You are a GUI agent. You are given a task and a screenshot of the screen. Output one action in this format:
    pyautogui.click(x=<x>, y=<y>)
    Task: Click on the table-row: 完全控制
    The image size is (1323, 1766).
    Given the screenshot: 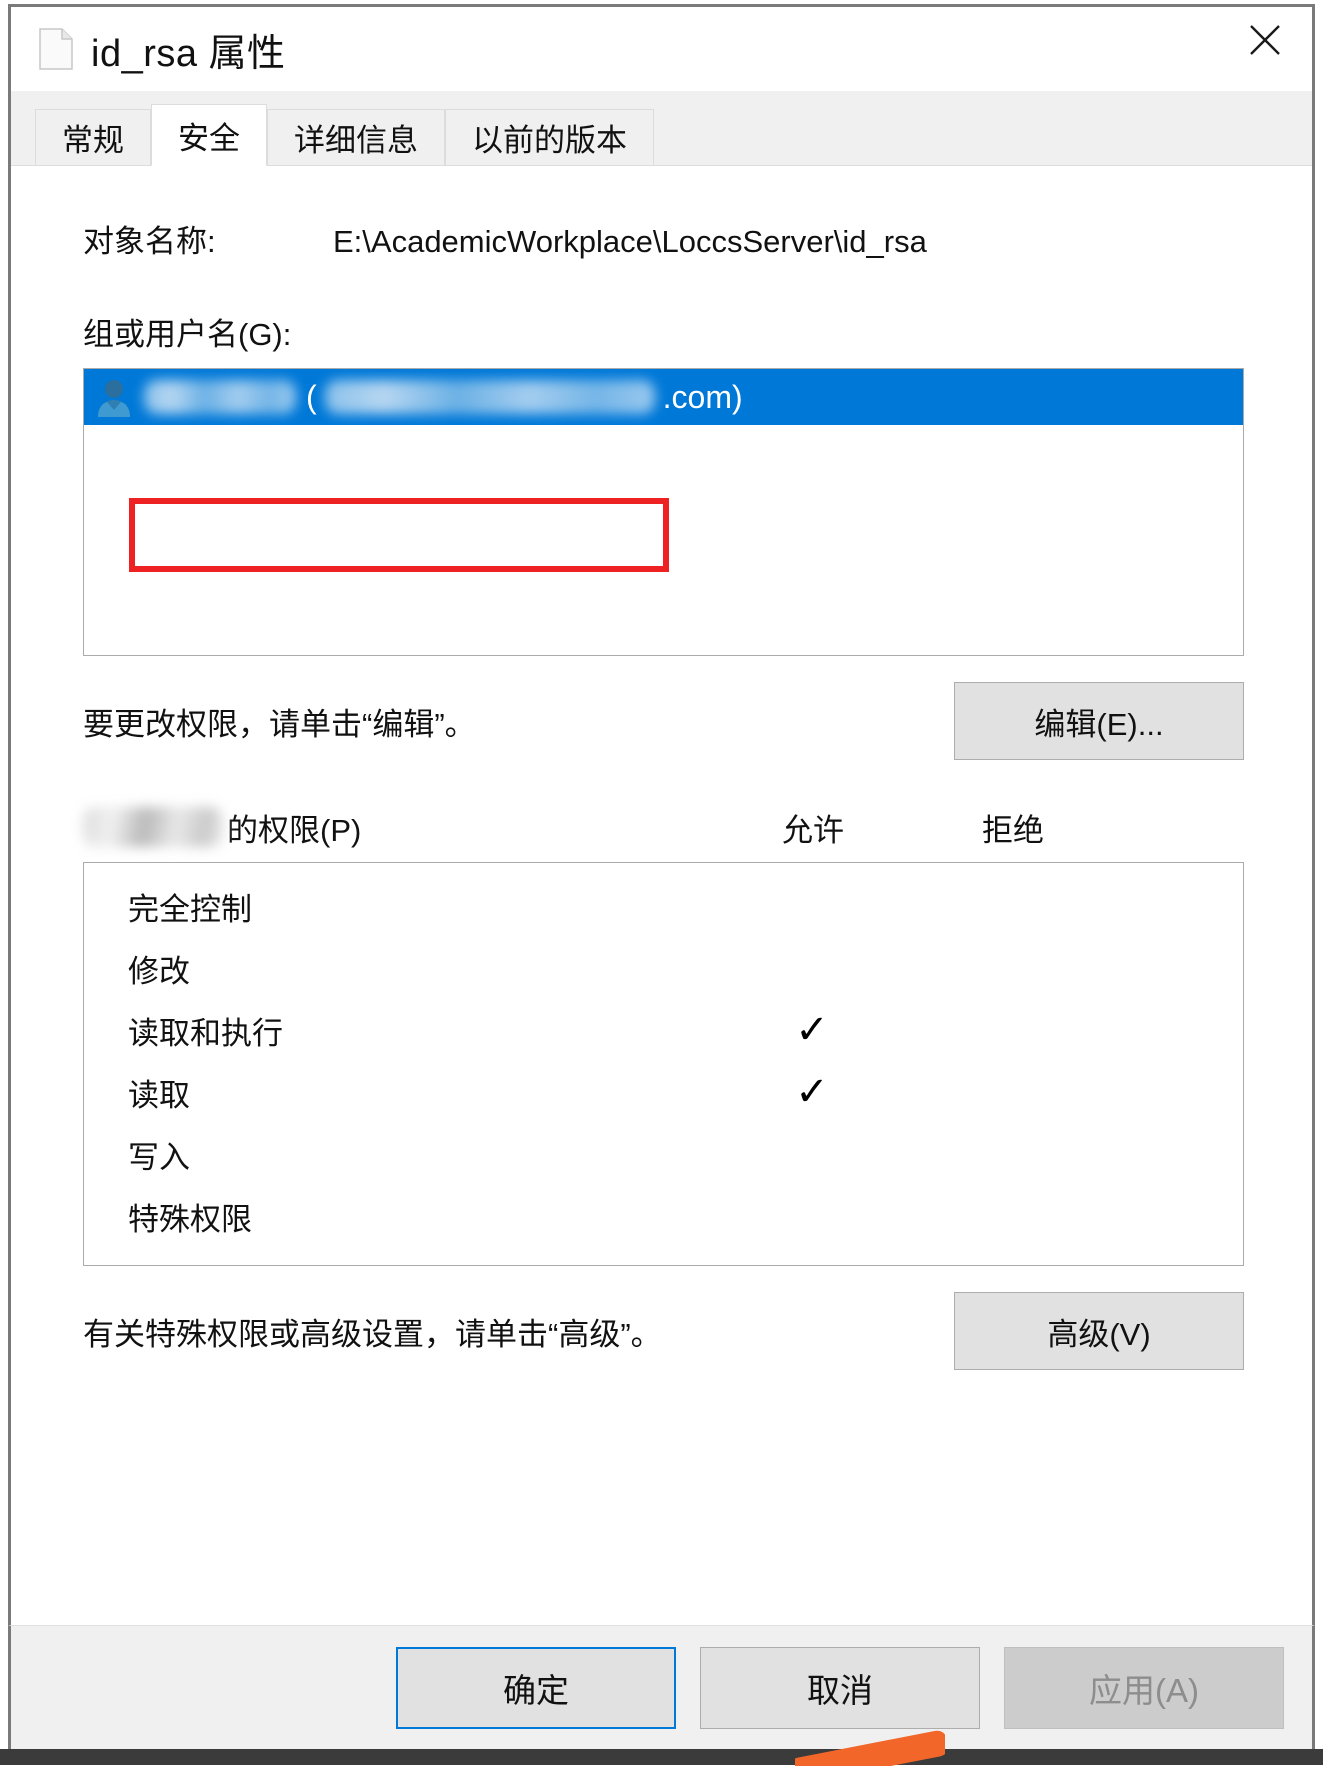 What is the action you would take?
    pyautogui.click(x=663, y=906)
    